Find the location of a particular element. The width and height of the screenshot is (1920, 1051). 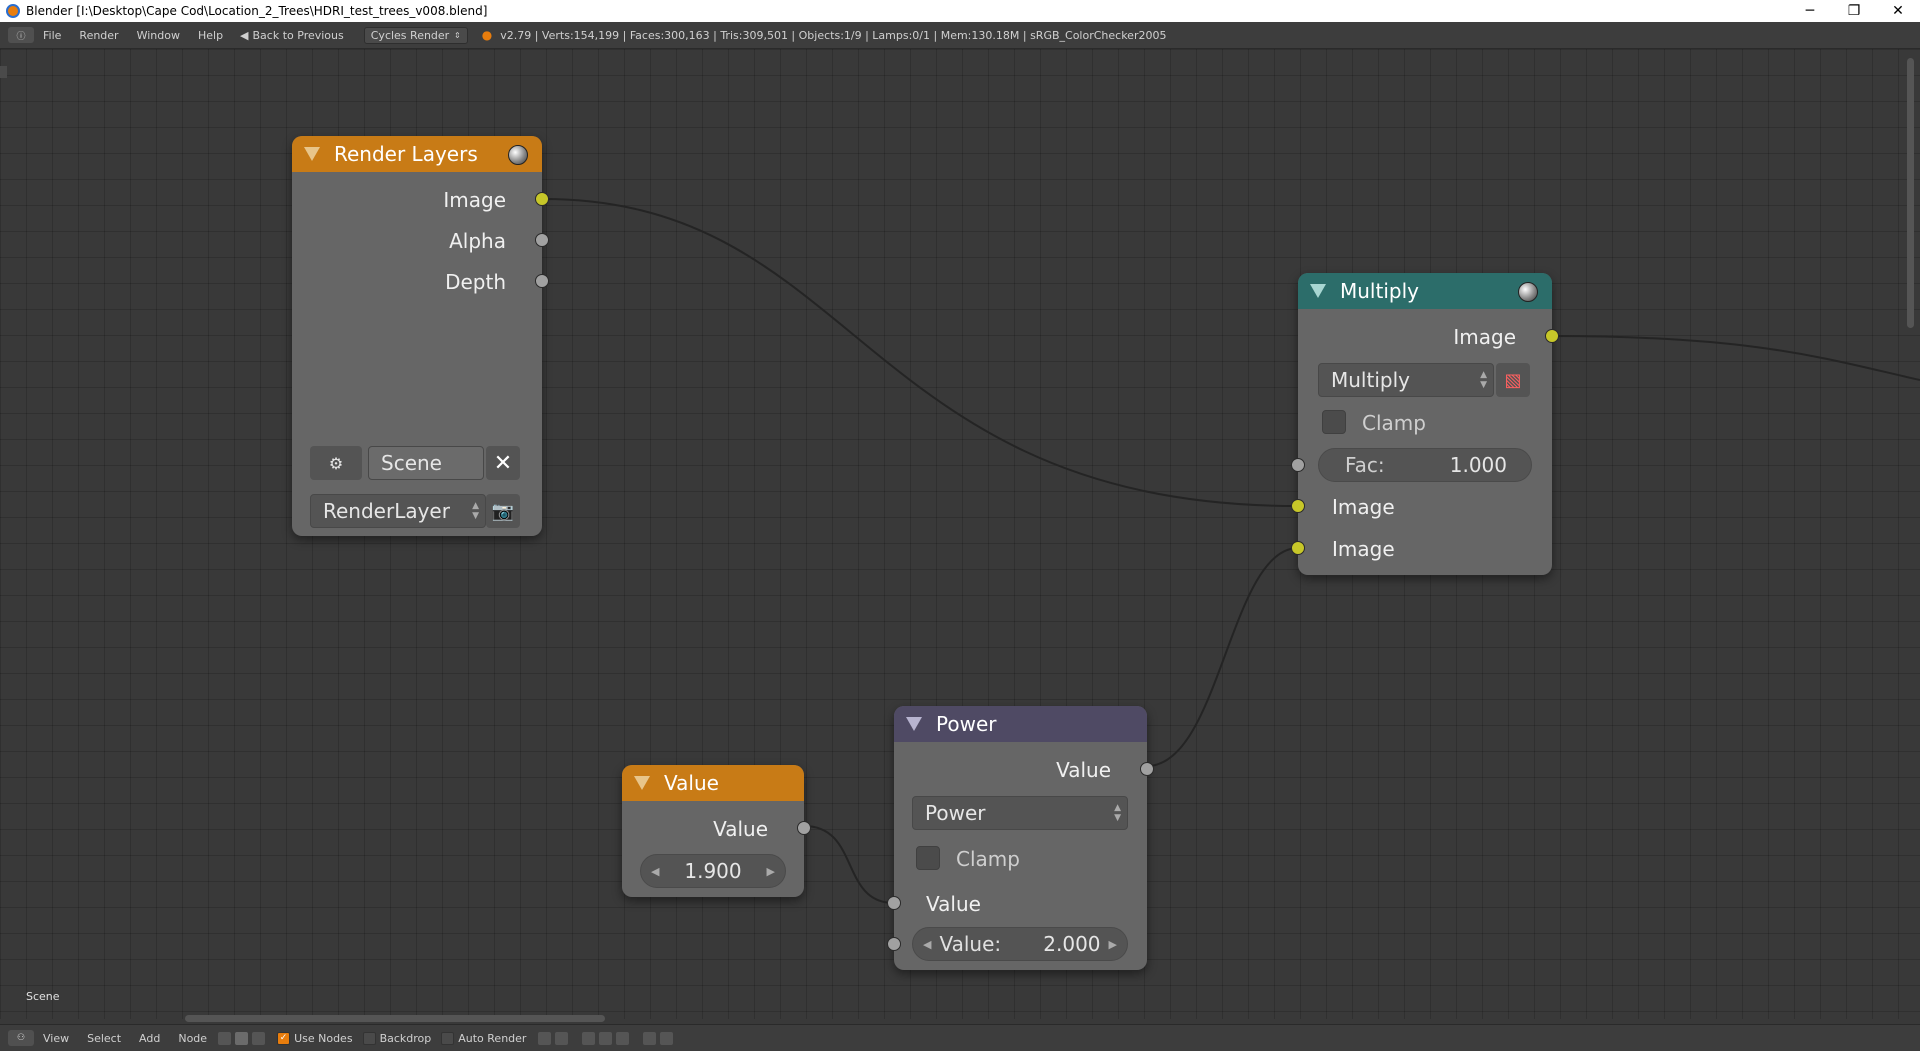

snap-icon is located at coordinates (589, 1038).